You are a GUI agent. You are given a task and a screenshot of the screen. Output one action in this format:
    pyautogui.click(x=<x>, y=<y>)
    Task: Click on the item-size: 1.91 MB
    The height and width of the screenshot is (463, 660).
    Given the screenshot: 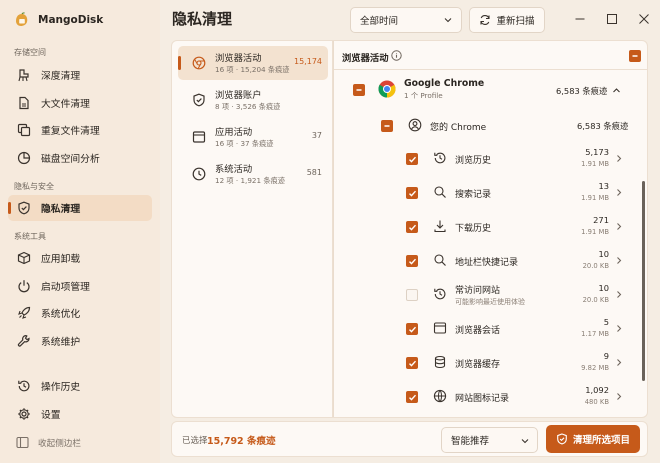 What is the action you would take?
    pyautogui.click(x=595, y=198)
    